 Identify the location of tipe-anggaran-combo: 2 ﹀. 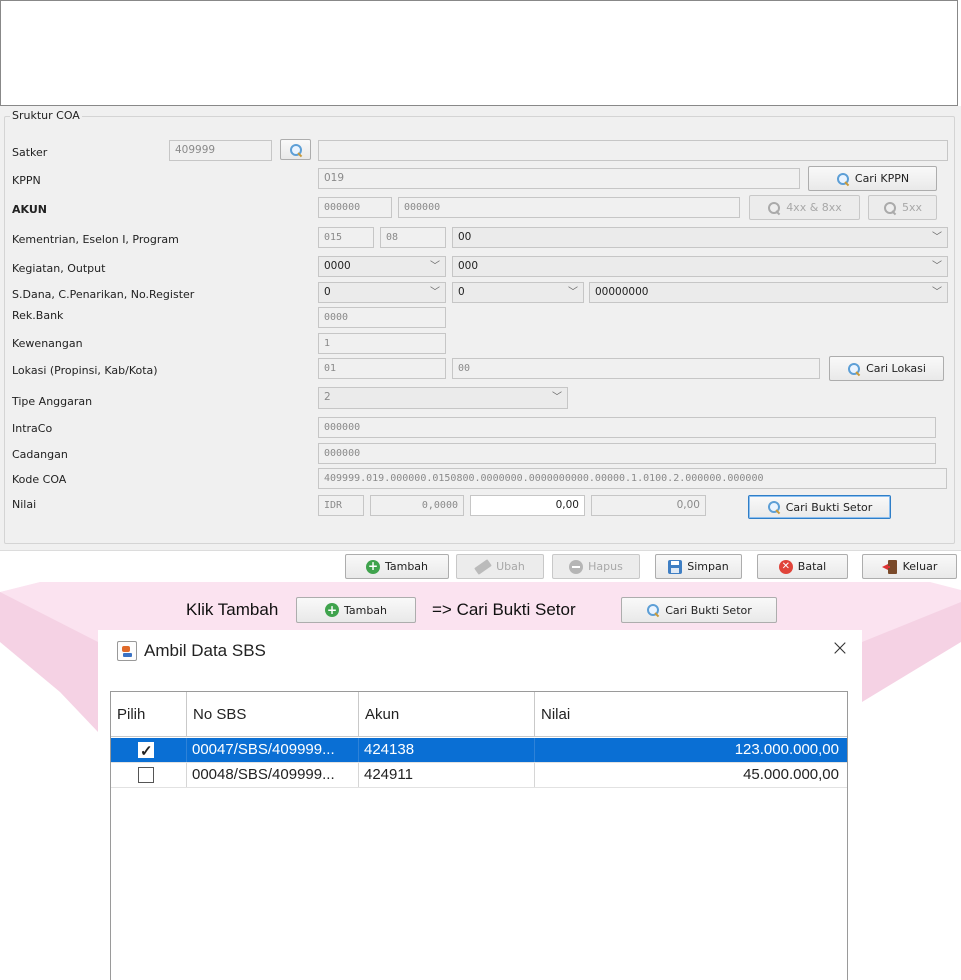
(443, 398).